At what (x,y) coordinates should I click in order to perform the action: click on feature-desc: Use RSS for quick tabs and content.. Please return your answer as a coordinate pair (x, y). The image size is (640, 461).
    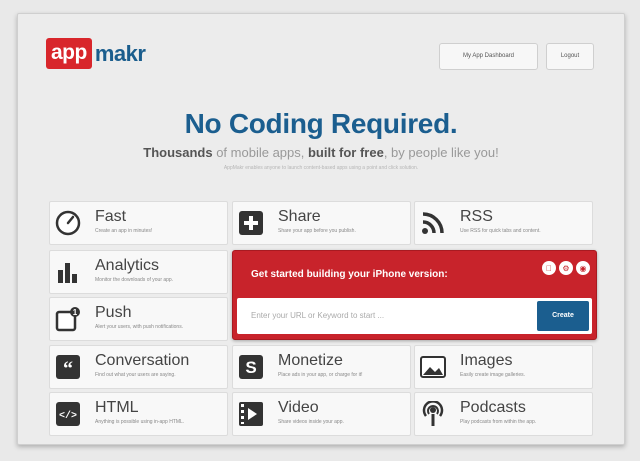
    Looking at the image, I should click on (500, 231).